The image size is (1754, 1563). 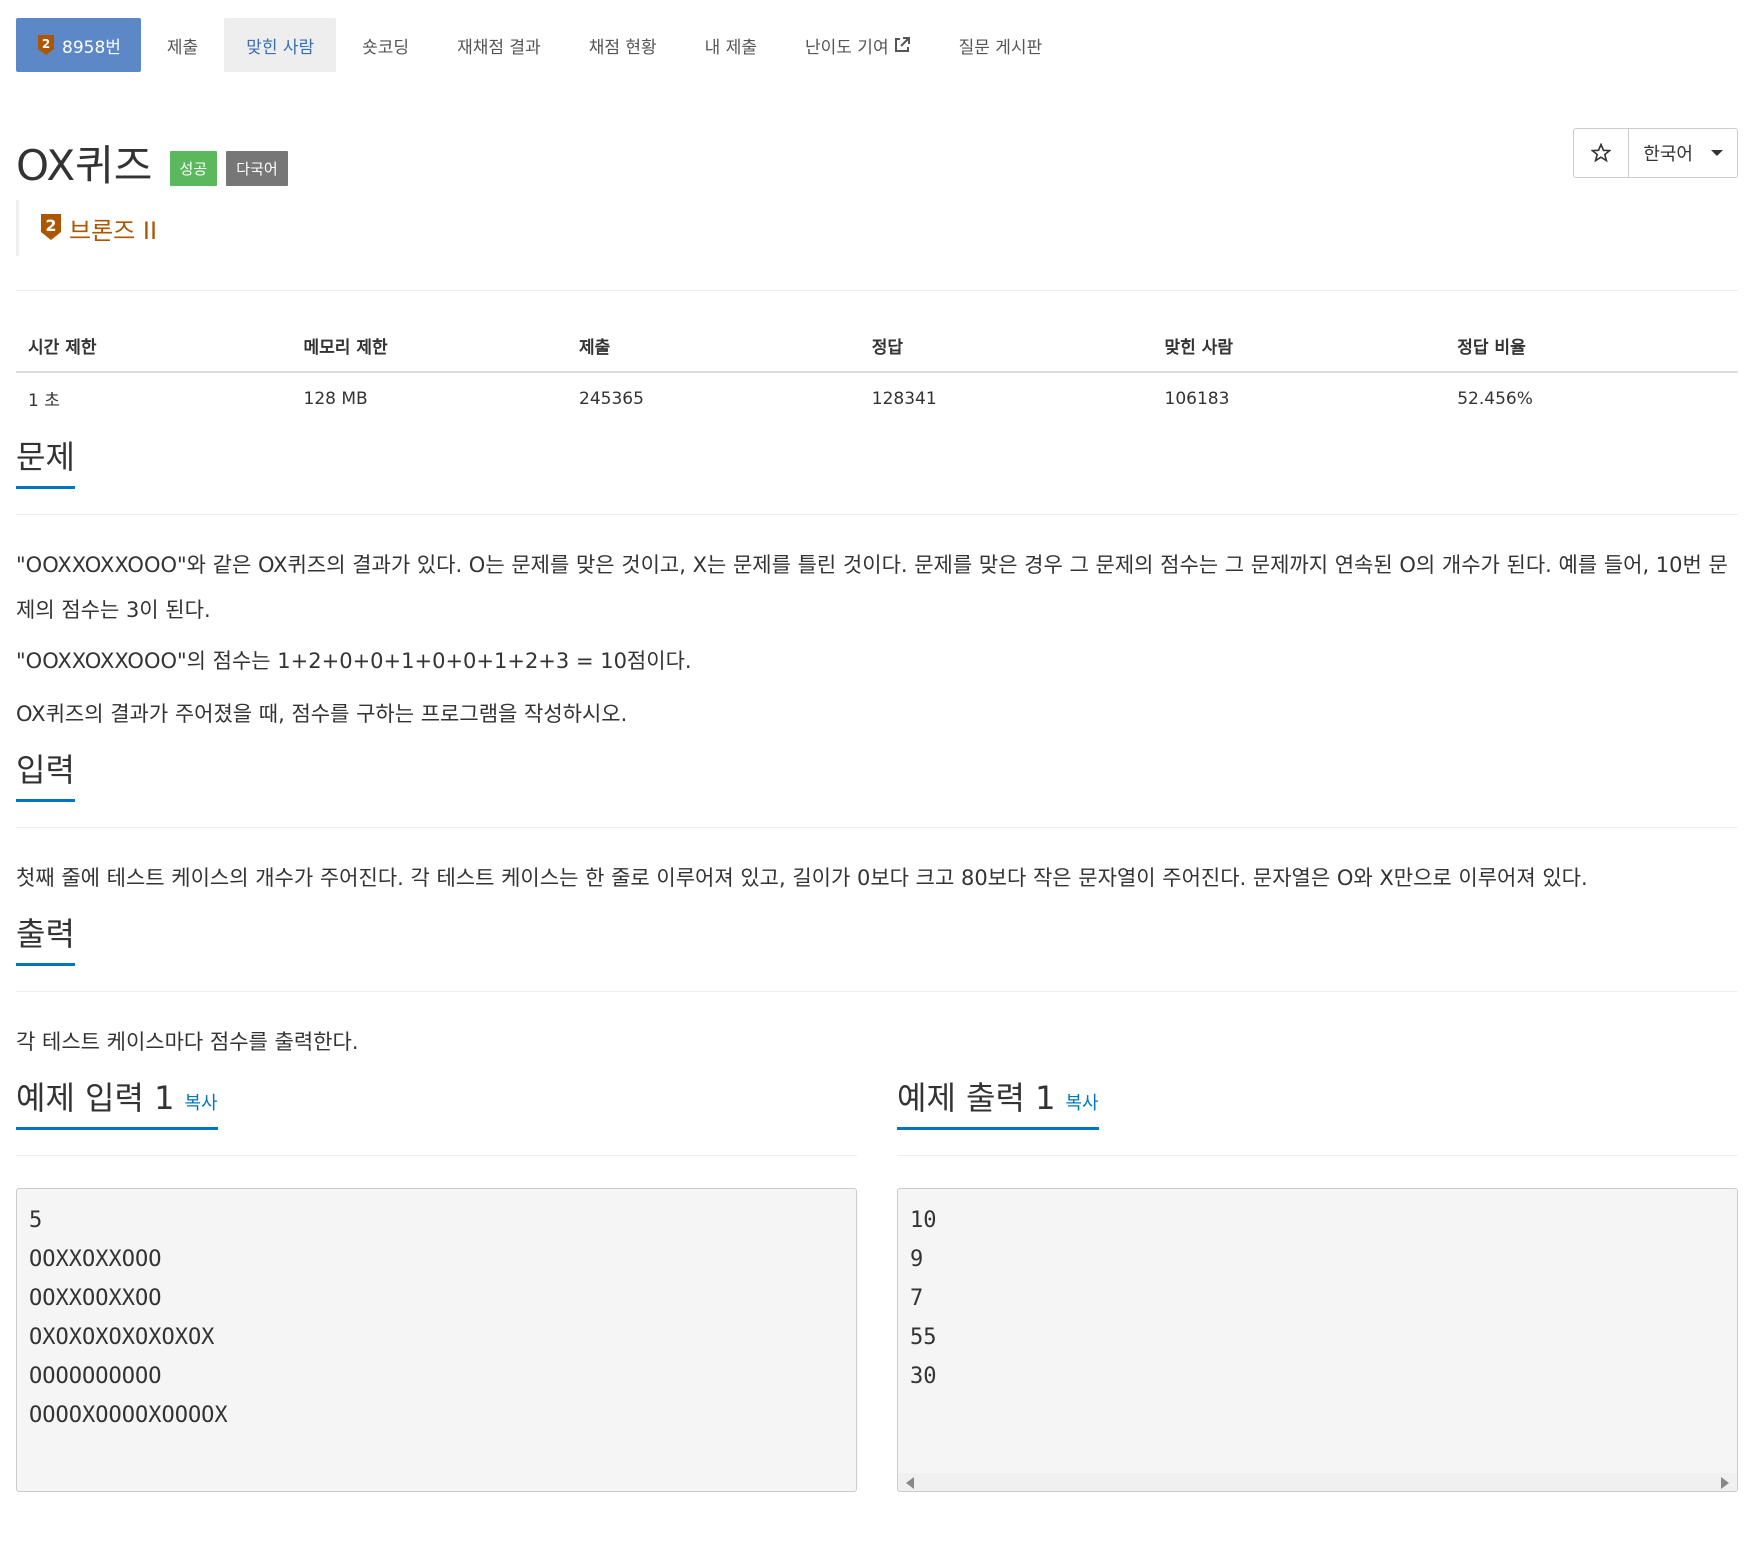 I want to click on sample-output-column: 예제 출력 1 복사 10 9 7 55 30, so click(x=1317, y=1278).